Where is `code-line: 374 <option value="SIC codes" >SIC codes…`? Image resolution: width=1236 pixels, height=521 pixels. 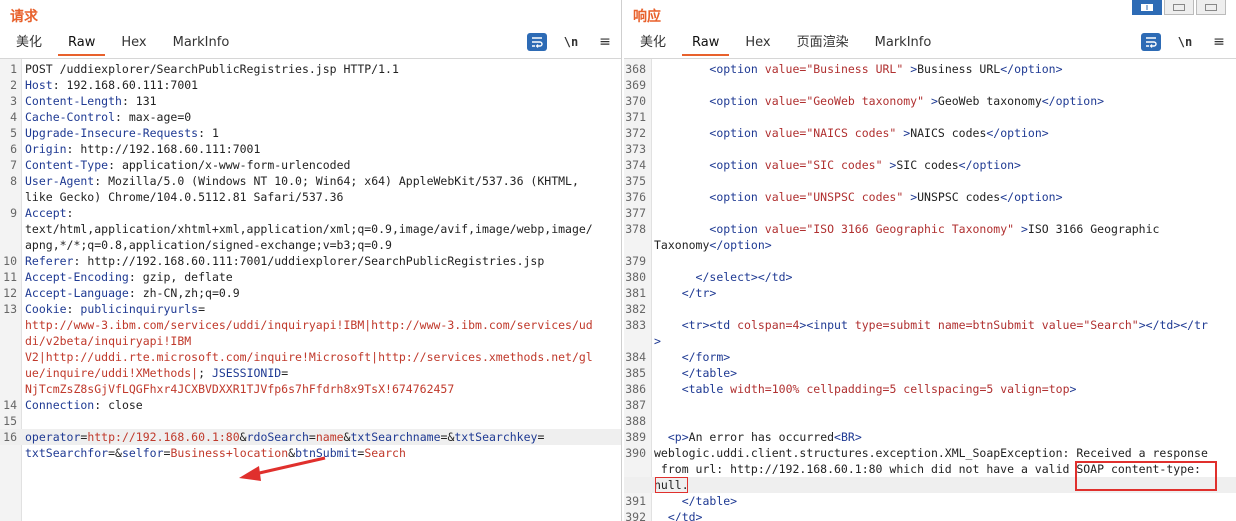 code-line: 374 <option value="SIC codes" >SIC codes… is located at coordinates (930, 165).